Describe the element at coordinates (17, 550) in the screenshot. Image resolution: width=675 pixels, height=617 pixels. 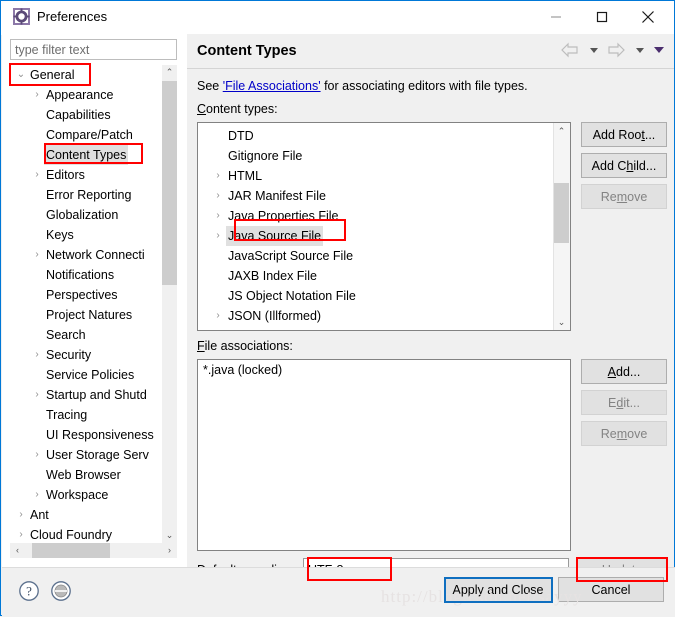
I see `scroll-left-icon: ‹` at that location.